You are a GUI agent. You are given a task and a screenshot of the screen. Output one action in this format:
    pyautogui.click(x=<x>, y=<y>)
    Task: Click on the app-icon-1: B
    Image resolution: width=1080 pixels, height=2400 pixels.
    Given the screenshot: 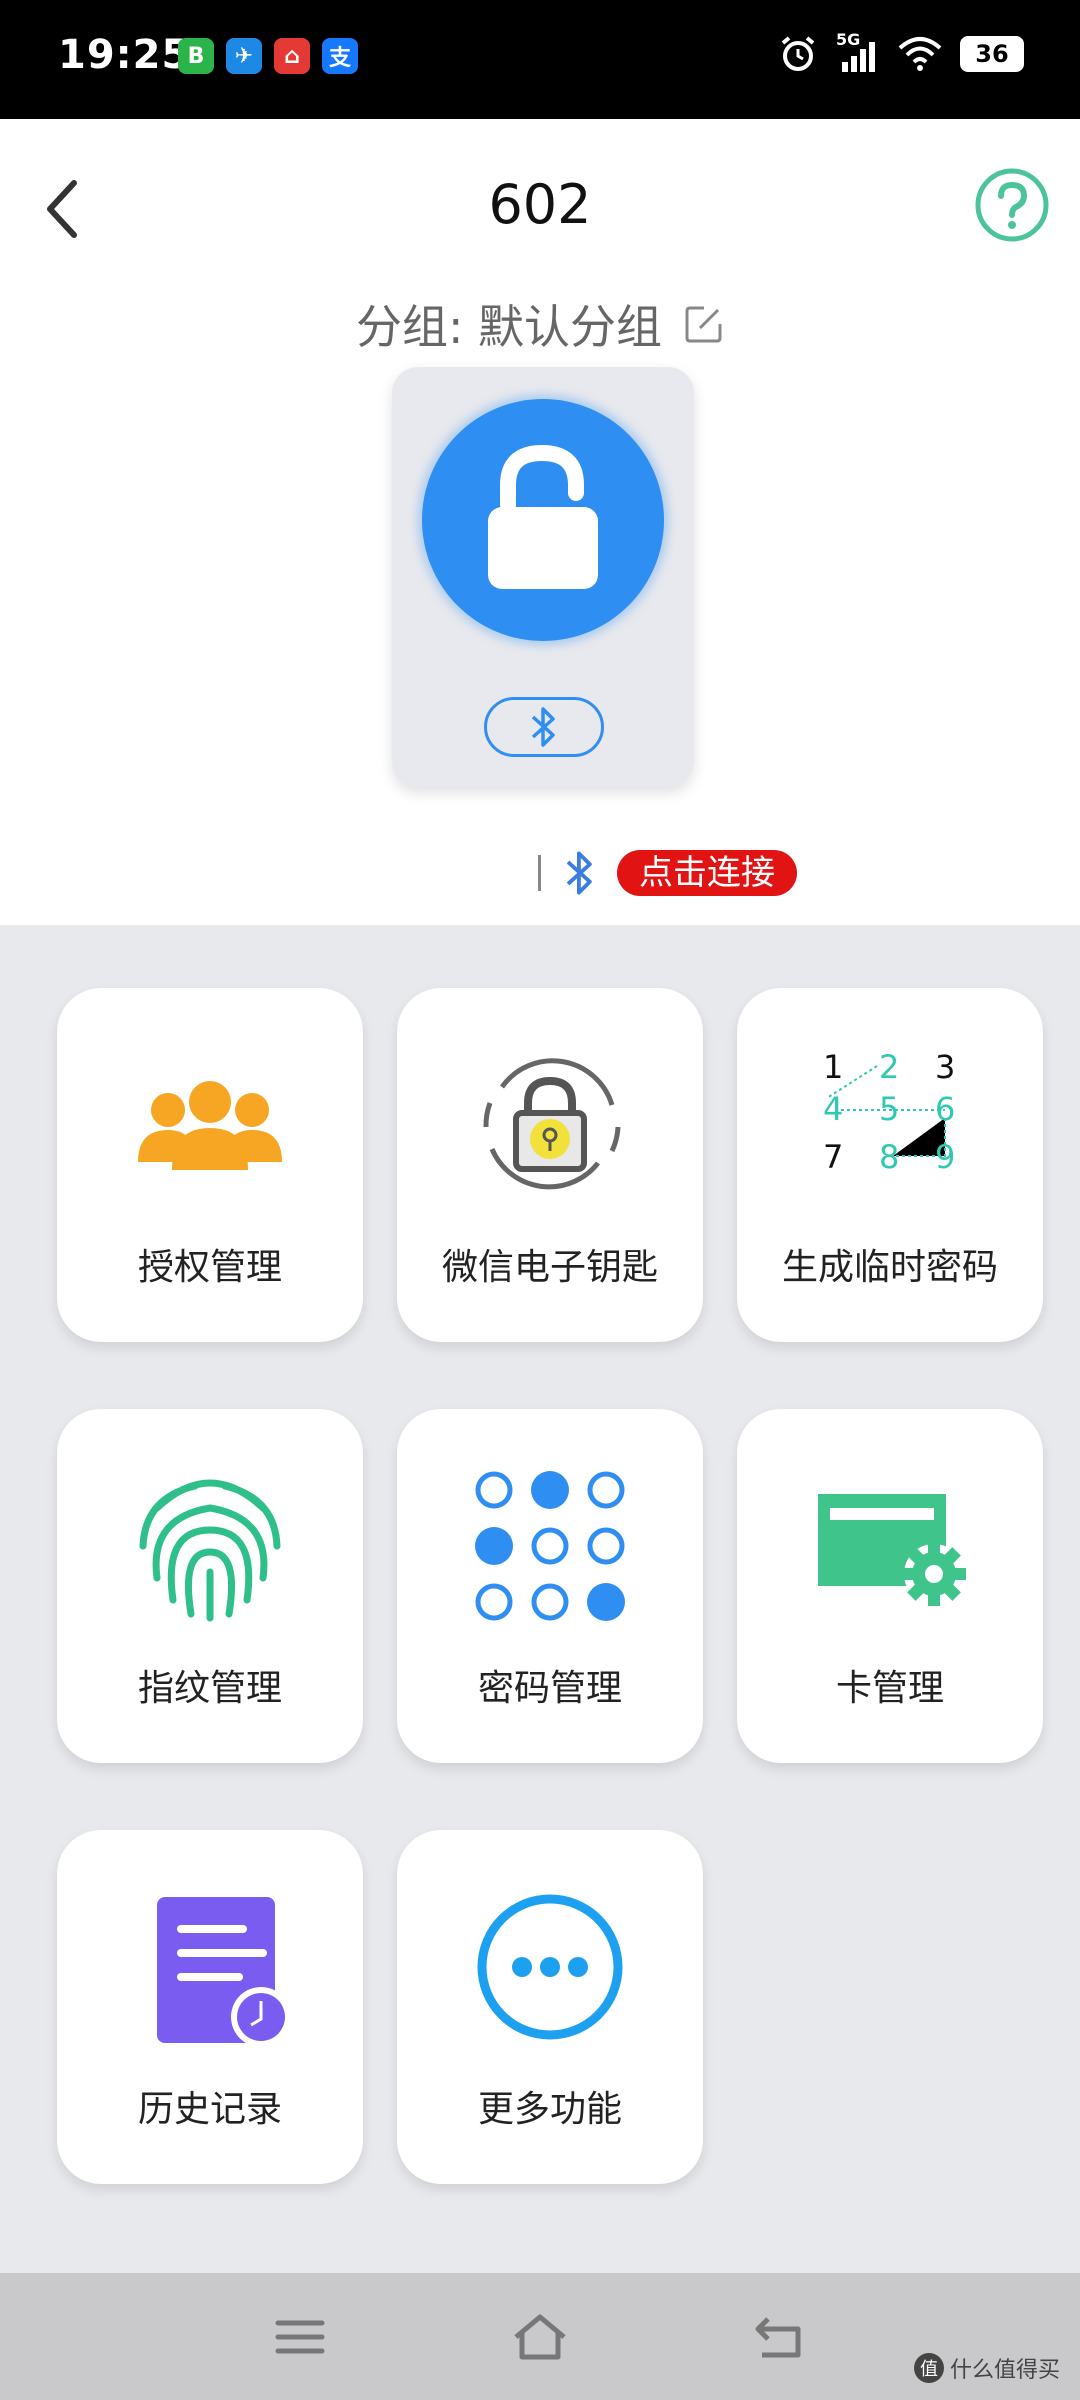 What is the action you would take?
    pyautogui.click(x=196, y=56)
    